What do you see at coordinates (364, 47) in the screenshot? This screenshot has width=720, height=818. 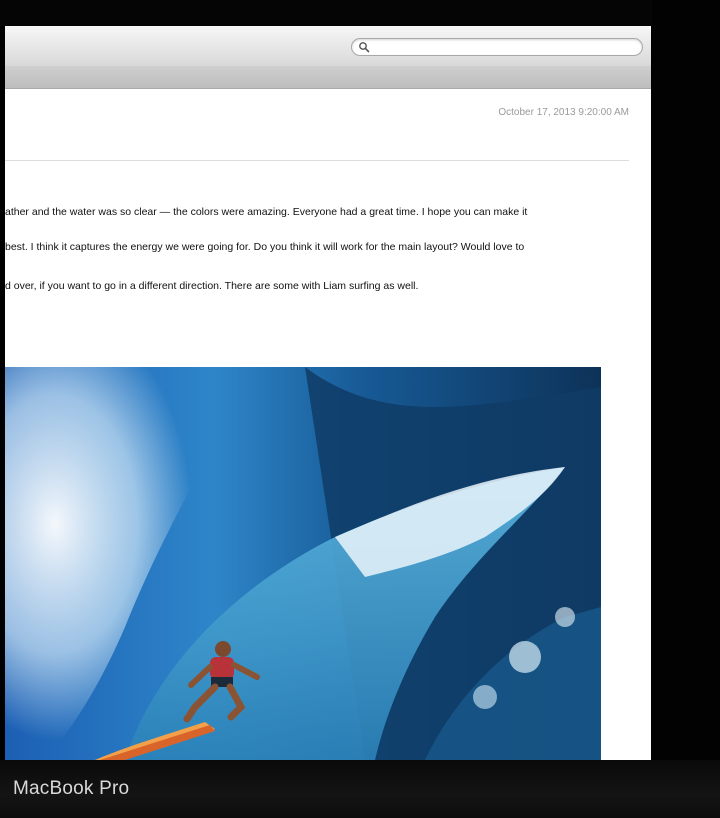 I see `search-icon` at bounding box center [364, 47].